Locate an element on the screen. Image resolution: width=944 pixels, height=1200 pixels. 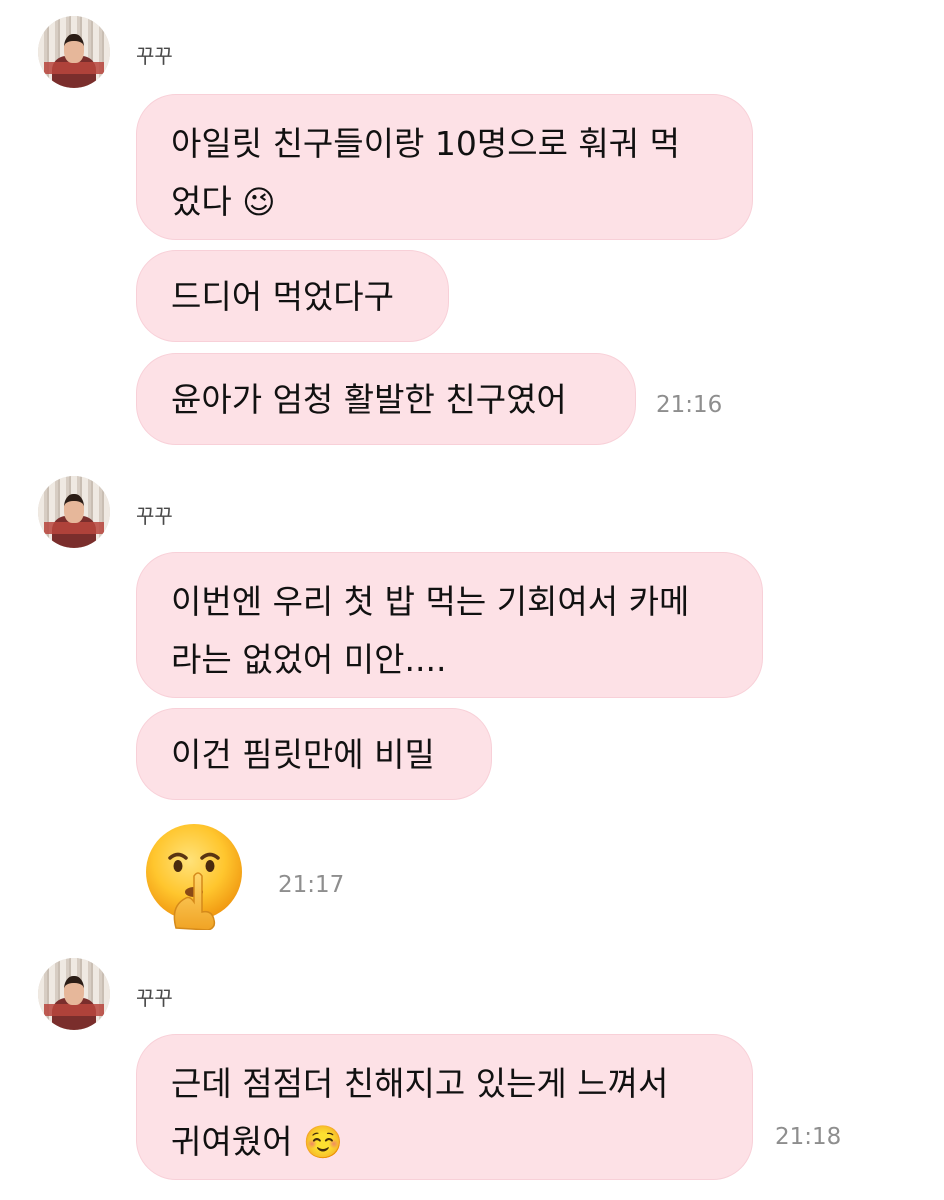
message-bubble: 근데 점점더 친해지고 있는게 느껴서 귀여웠어 ☺️ is located at coordinates (444, 1107).